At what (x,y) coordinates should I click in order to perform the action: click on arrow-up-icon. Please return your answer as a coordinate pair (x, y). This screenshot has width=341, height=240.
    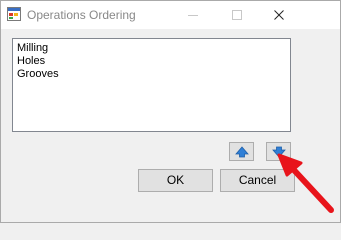
    Looking at the image, I should click on (242, 152).